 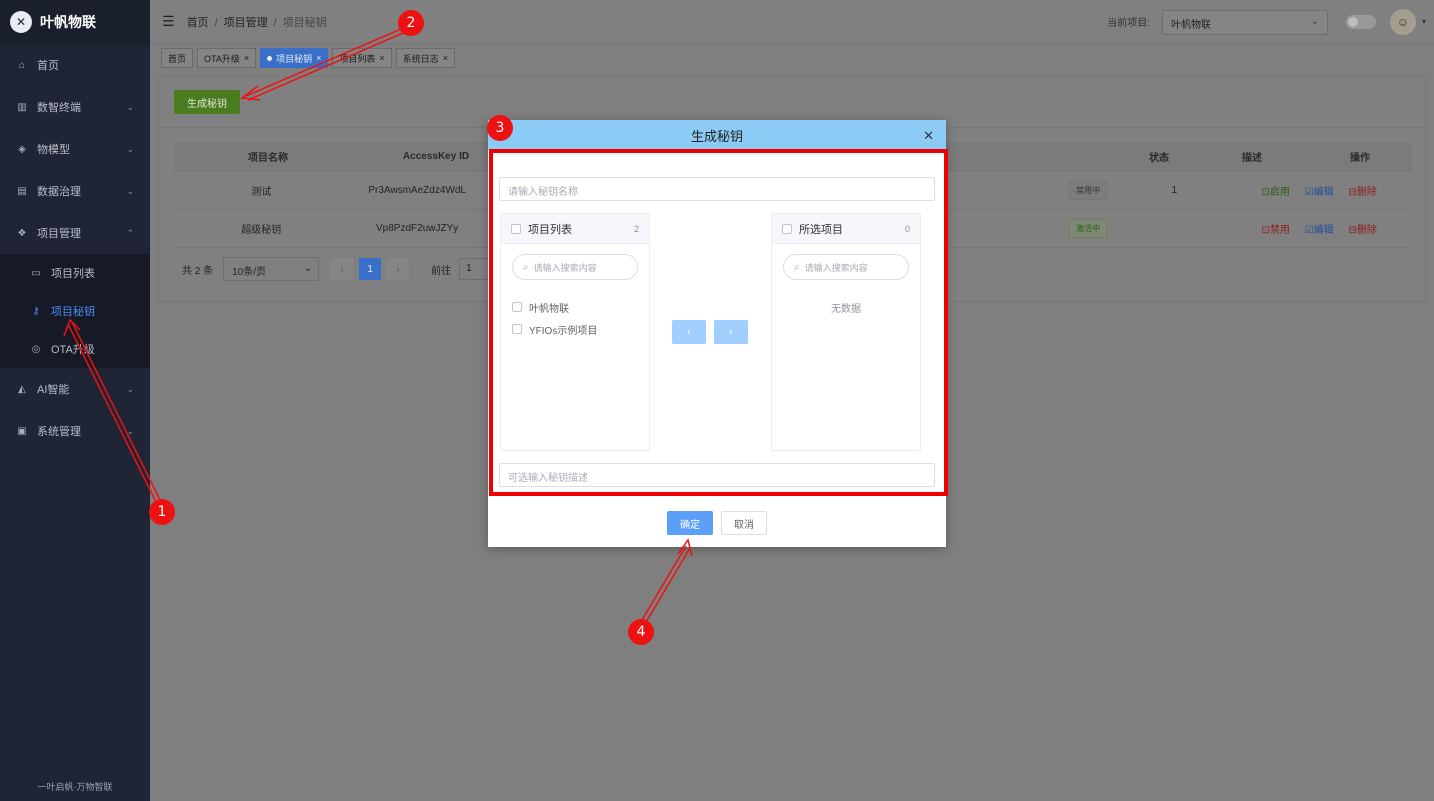 I want to click on annotation-badge-3: 3, so click(x=500, y=128).